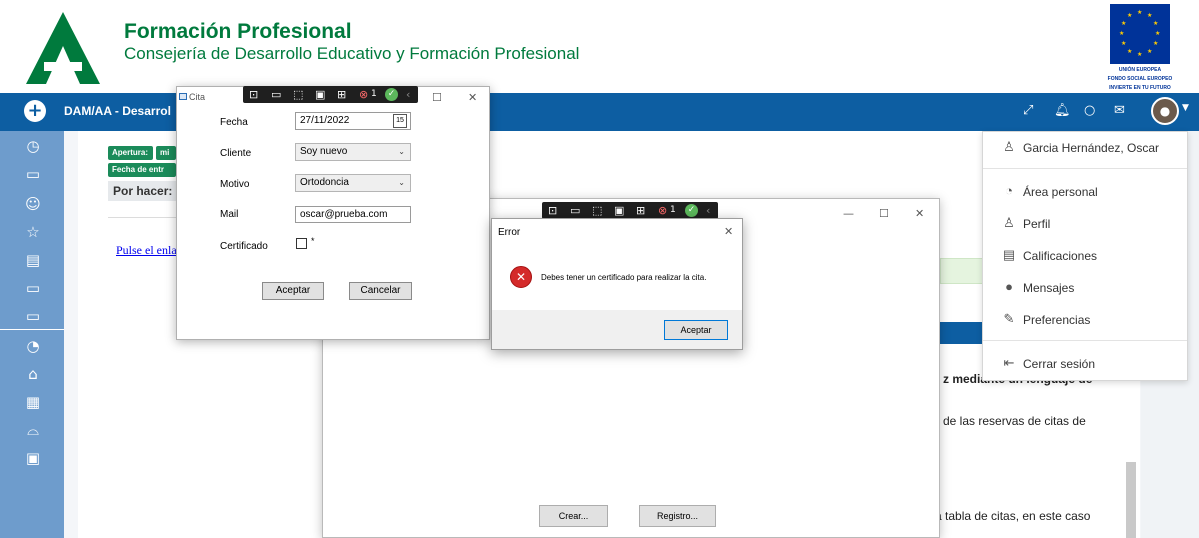 Image resolution: width=1199 pixels, height=538 pixels. I want to click on graduation-cap-icon: ⌓, so click(33, 430).